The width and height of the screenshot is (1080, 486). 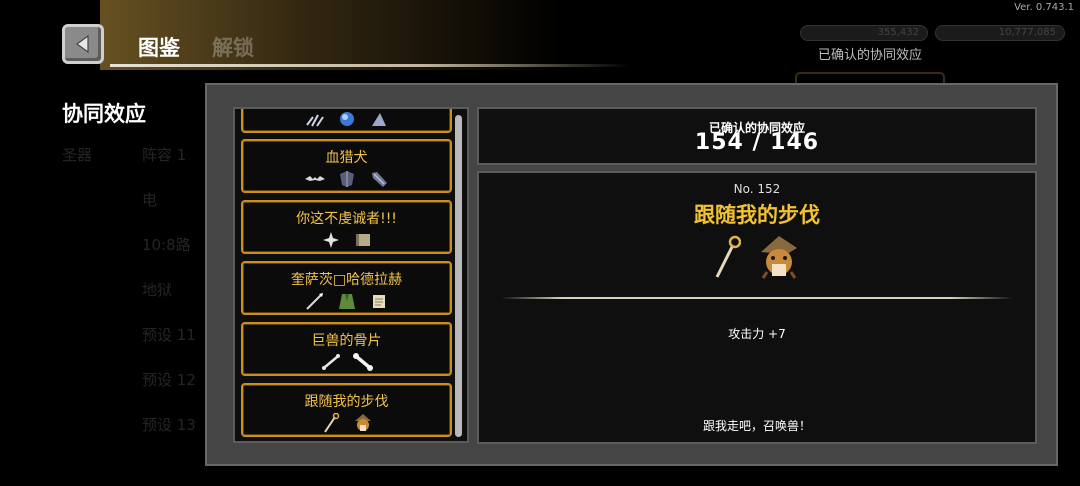 What do you see at coordinates (370, 65) in the screenshot?
I see `title-underline` at bounding box center [370, 65].